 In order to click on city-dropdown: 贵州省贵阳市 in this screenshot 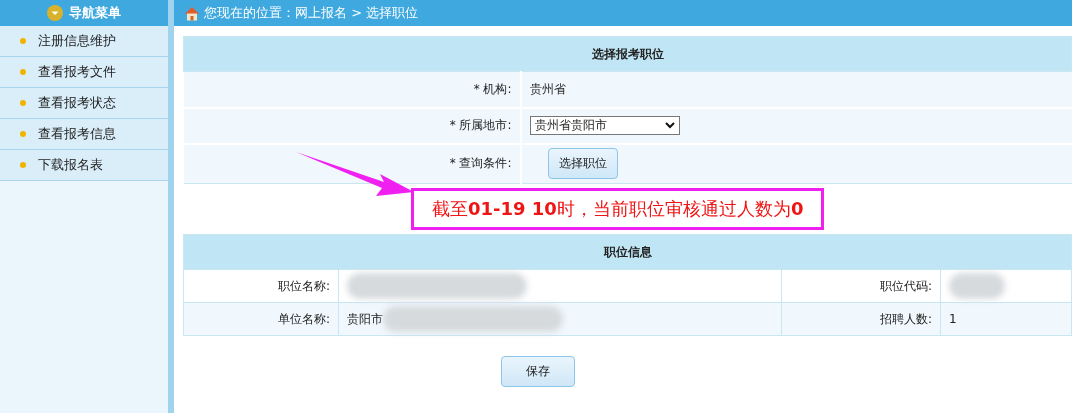, I will do `click(604, 125)`.